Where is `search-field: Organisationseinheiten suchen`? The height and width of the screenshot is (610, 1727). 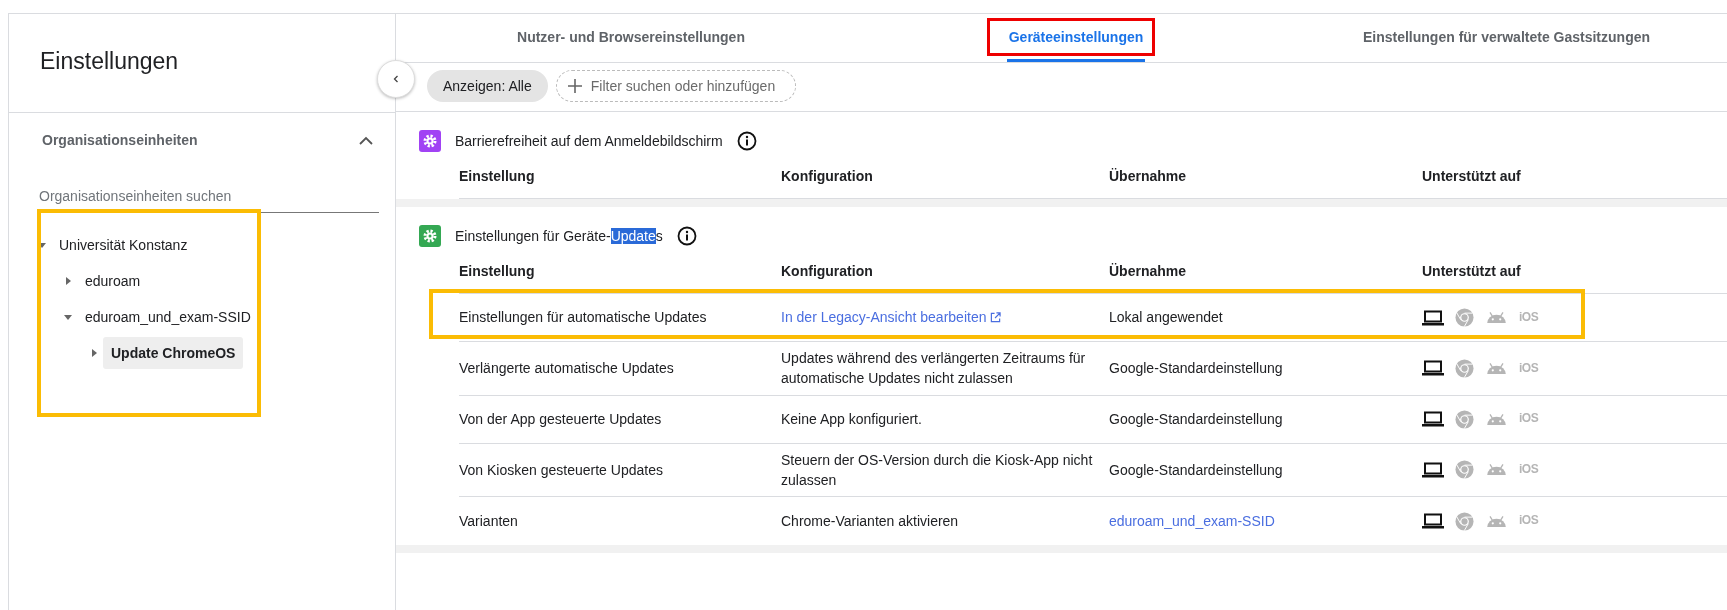 search-field: Organisationseinheiten suchen is located at coordinates (209, 200).